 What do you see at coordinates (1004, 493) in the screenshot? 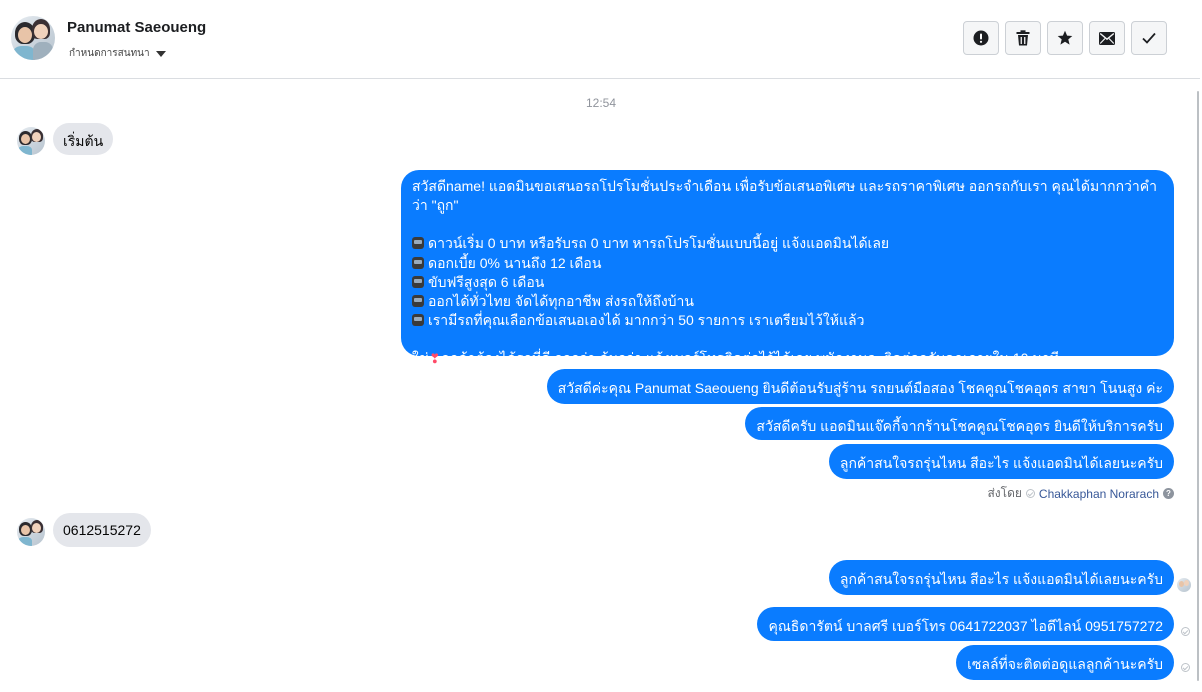
I see `sent-by-label: ส่งโดย` at bounding box center [1004, 493].